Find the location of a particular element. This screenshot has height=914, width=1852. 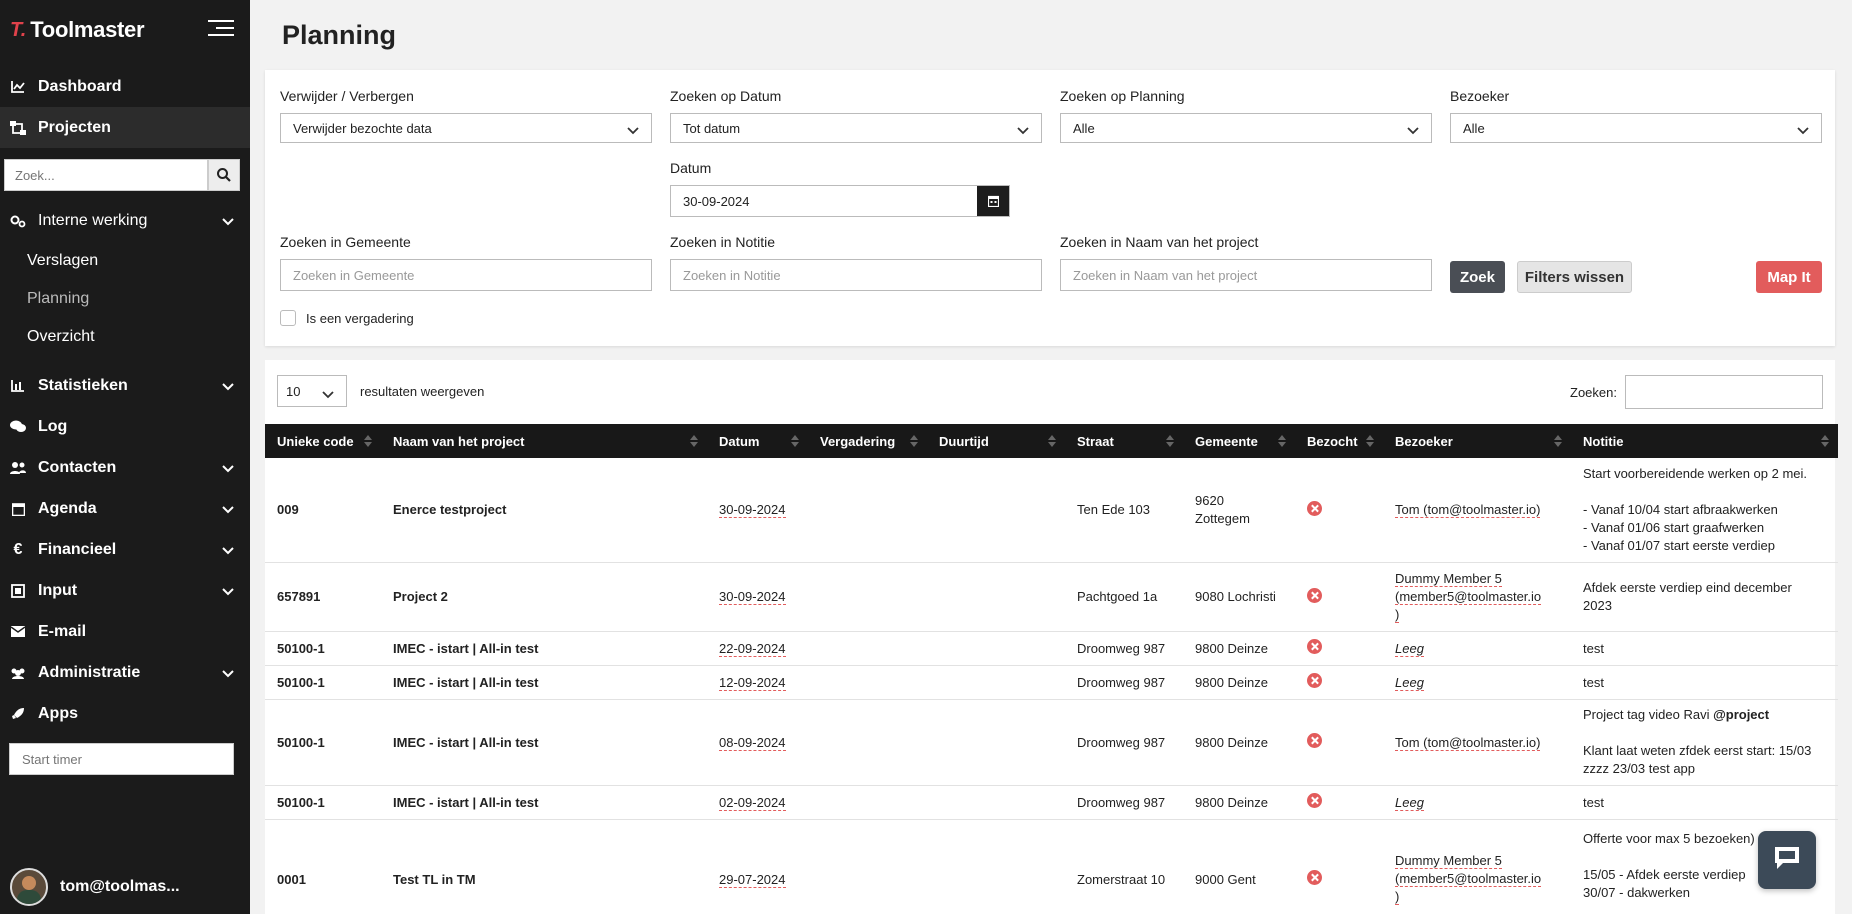

chat-widget-button is located at coordinates (1787, 860).